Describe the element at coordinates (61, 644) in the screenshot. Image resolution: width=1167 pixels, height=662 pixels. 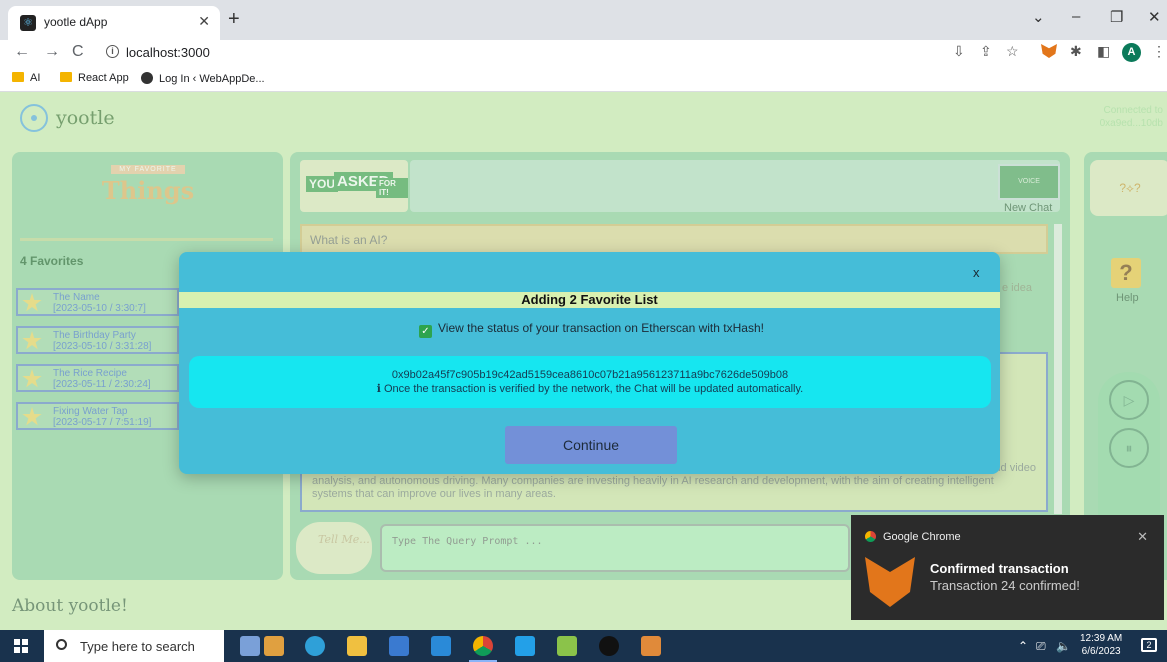
I see `search-icon` at that location.